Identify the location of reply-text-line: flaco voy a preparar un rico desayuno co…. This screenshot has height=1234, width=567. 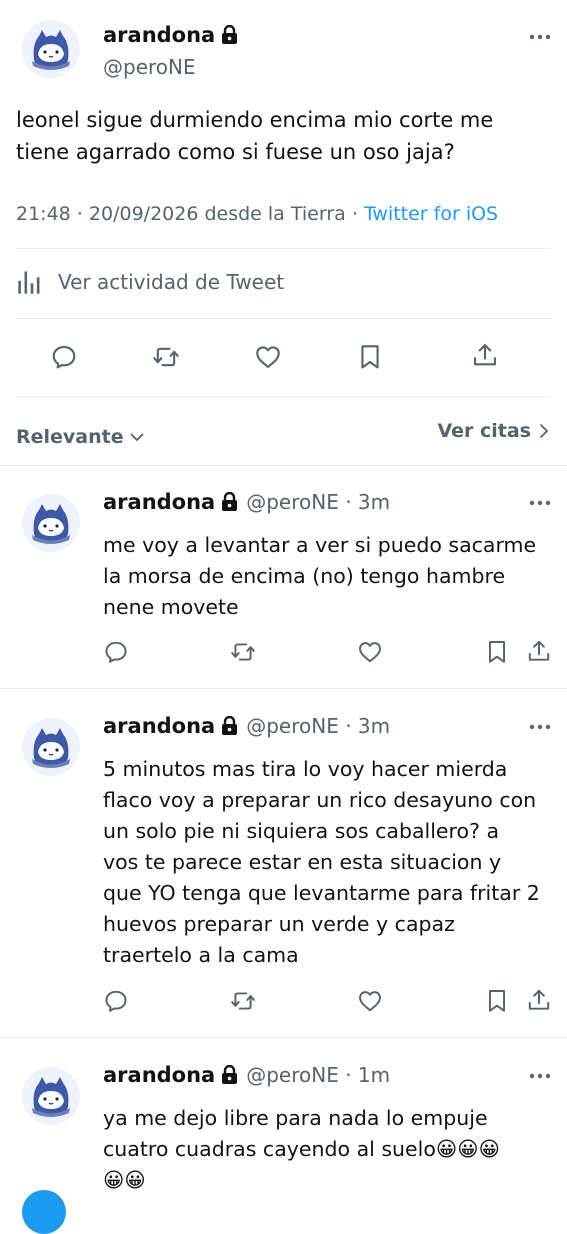
(320, 800).